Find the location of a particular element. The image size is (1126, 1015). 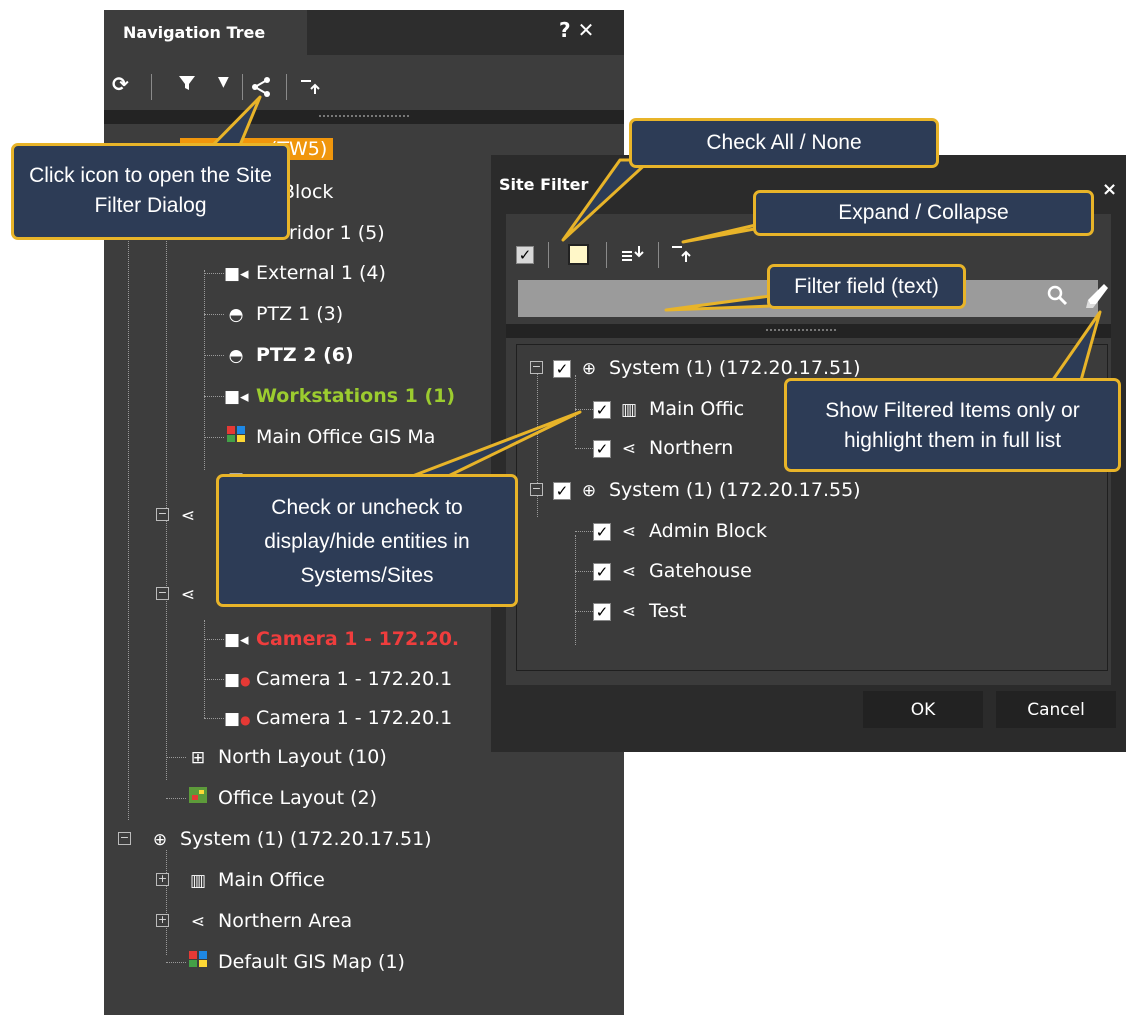

ptz-icon: ◓ is located at coordinates (236, 315).